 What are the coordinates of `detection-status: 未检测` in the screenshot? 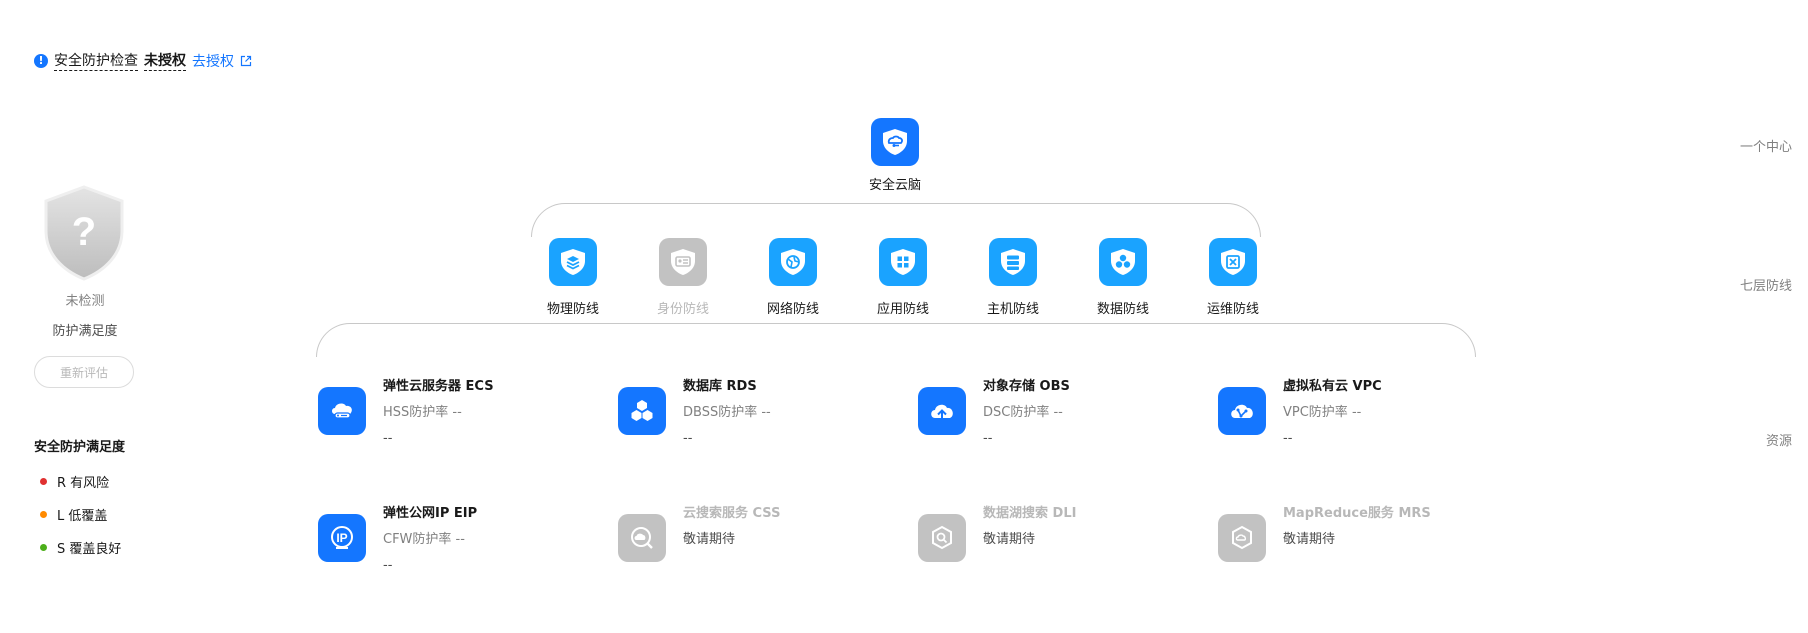 It's located at (85, 301).